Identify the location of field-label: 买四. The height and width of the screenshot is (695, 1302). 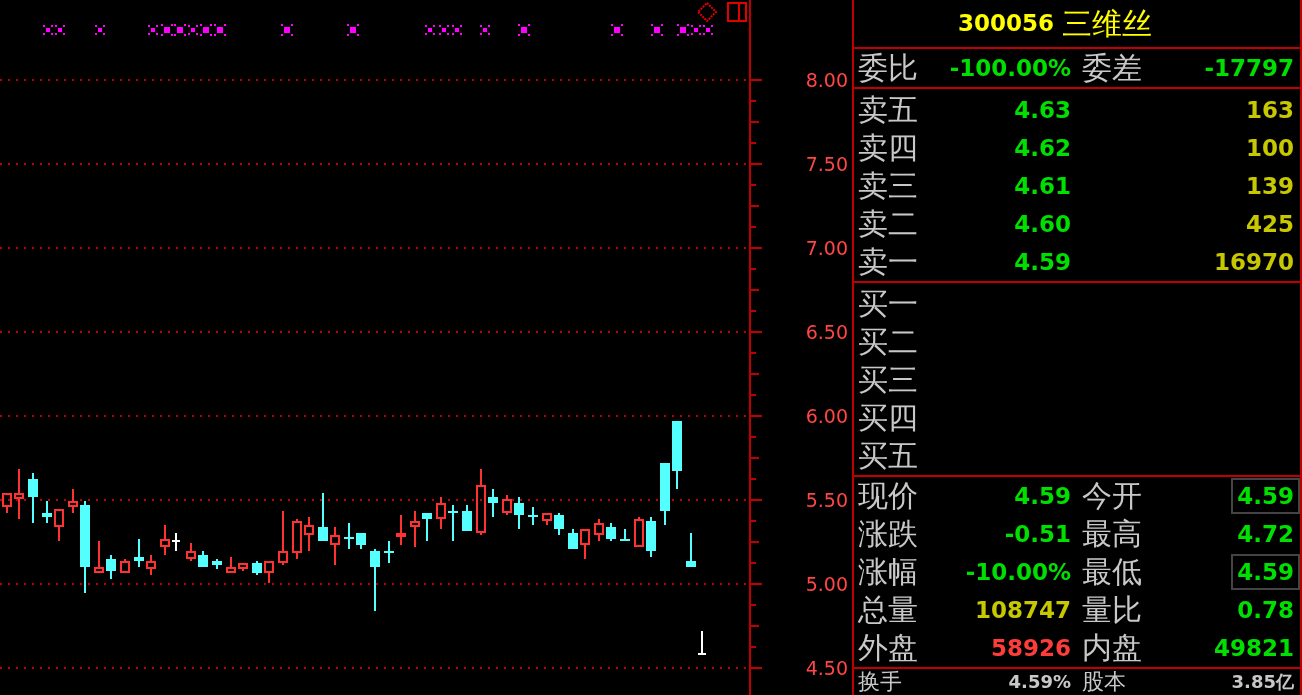
(888, 418).